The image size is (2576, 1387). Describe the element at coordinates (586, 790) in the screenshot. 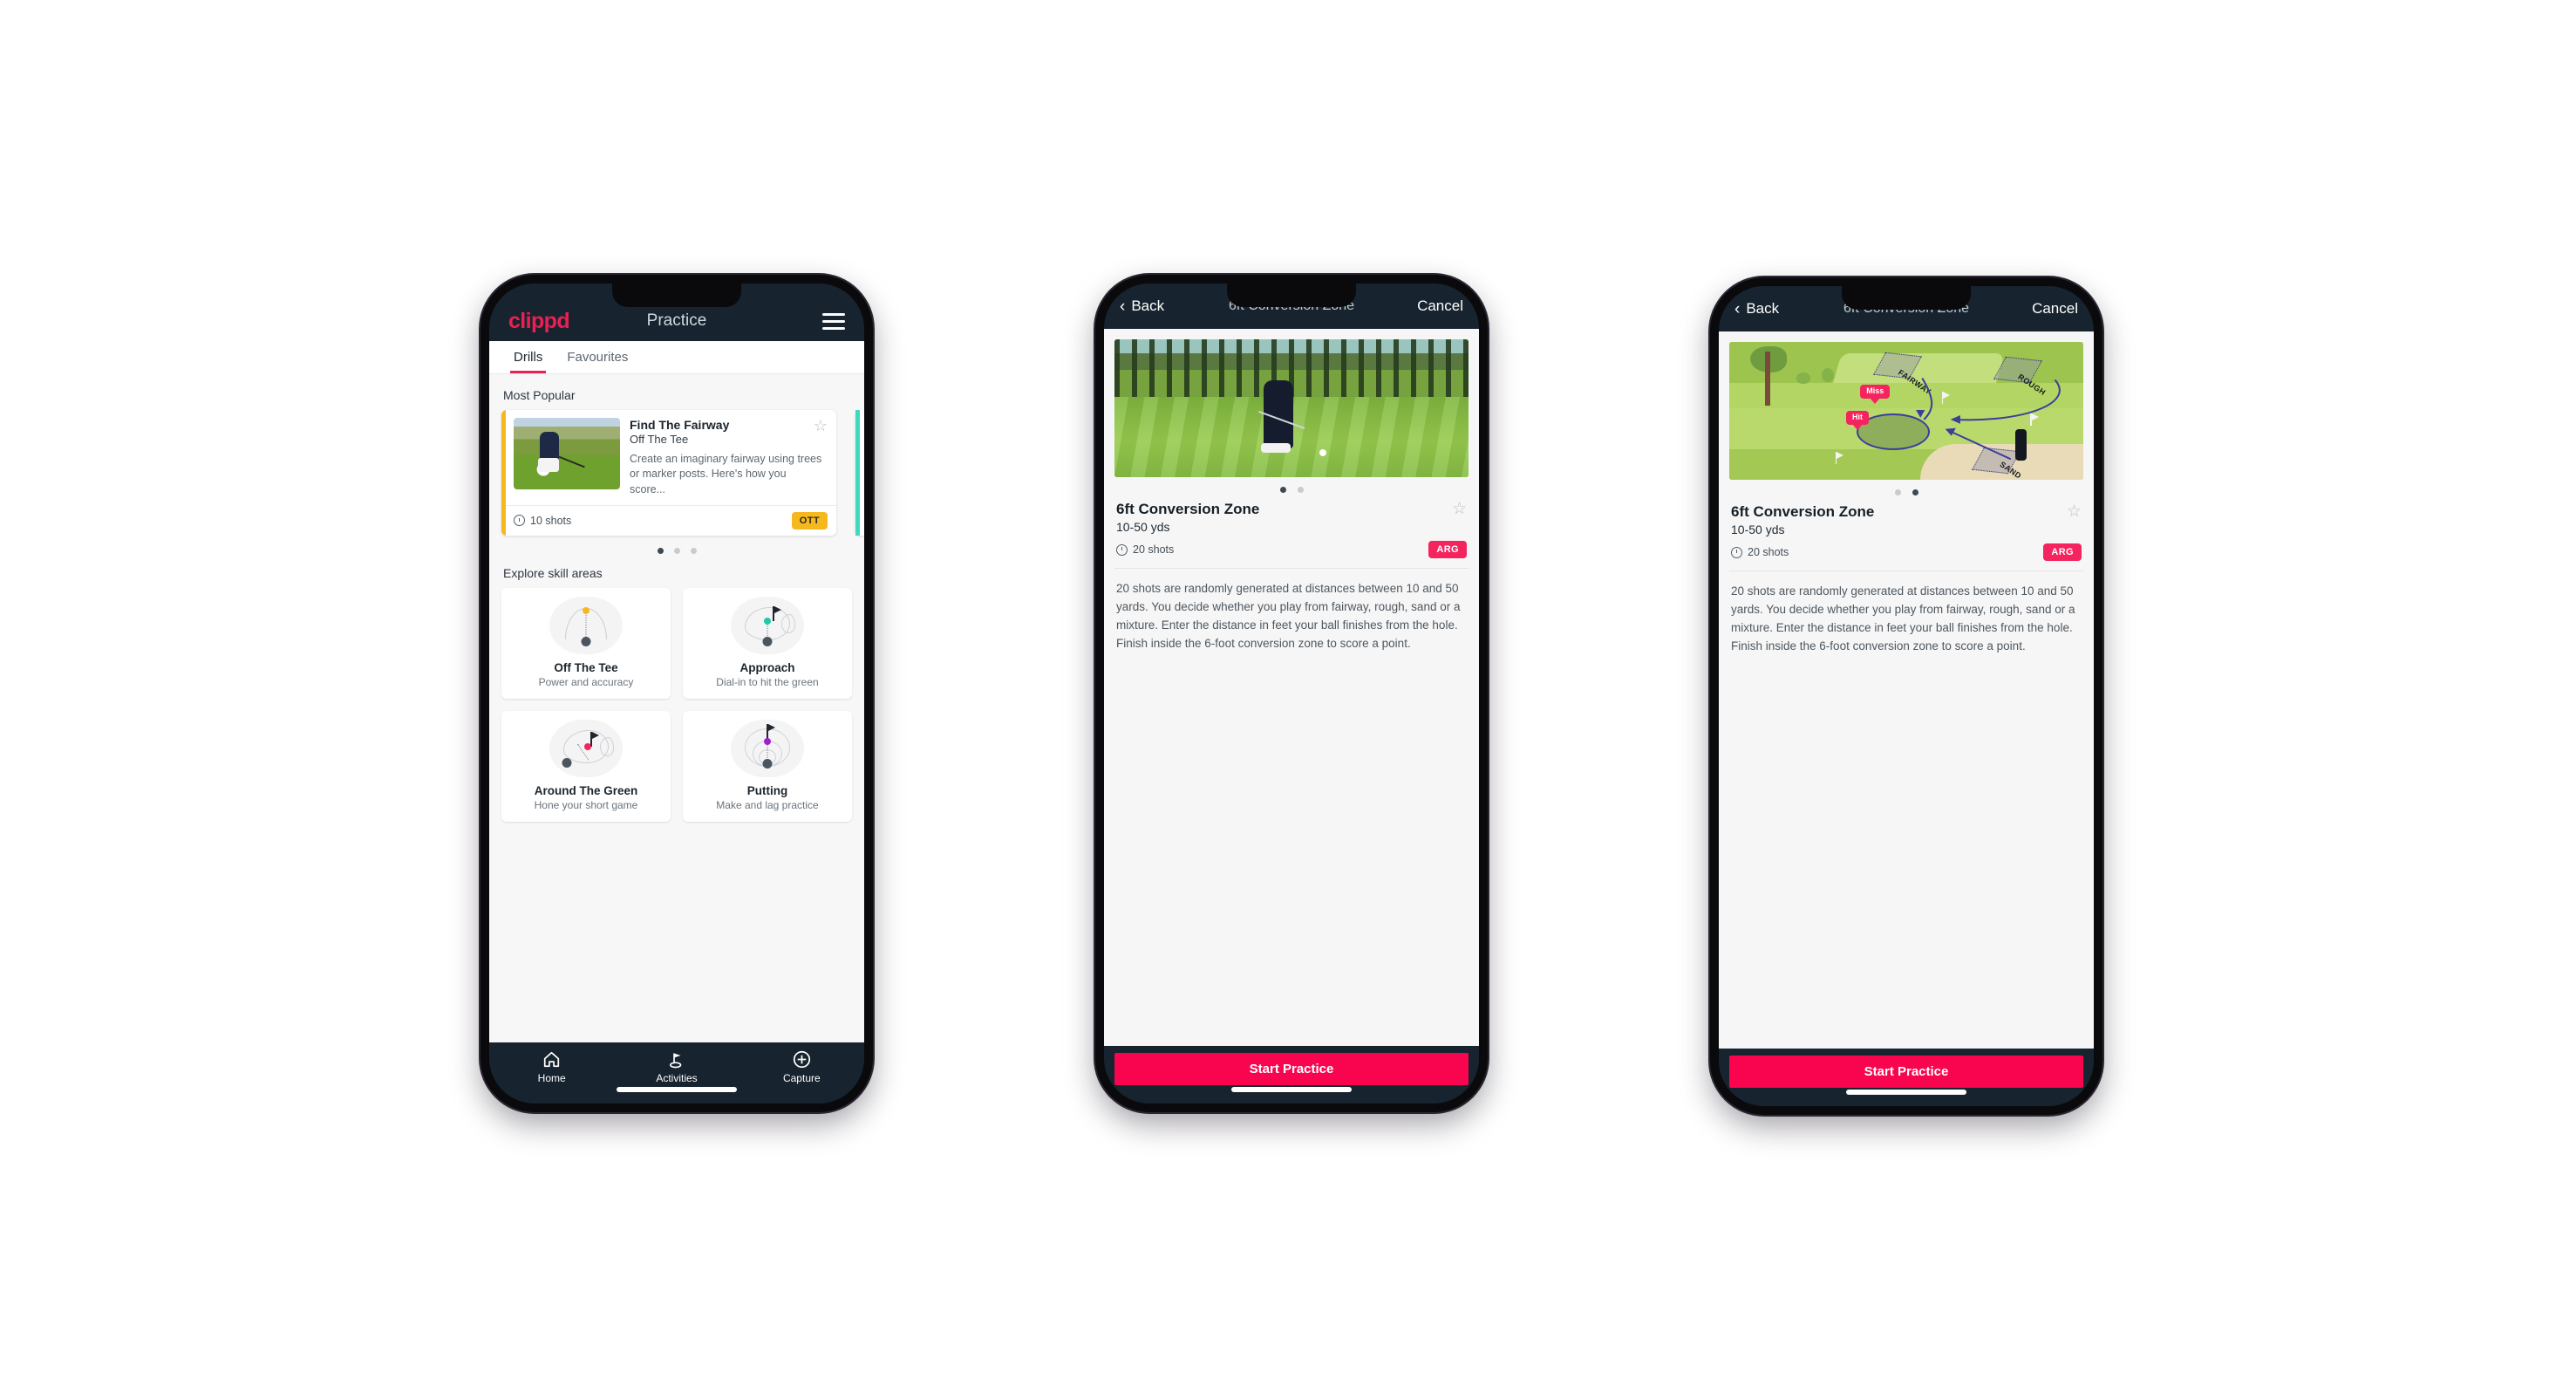

I see `skill-name: Around The Green` at that location.